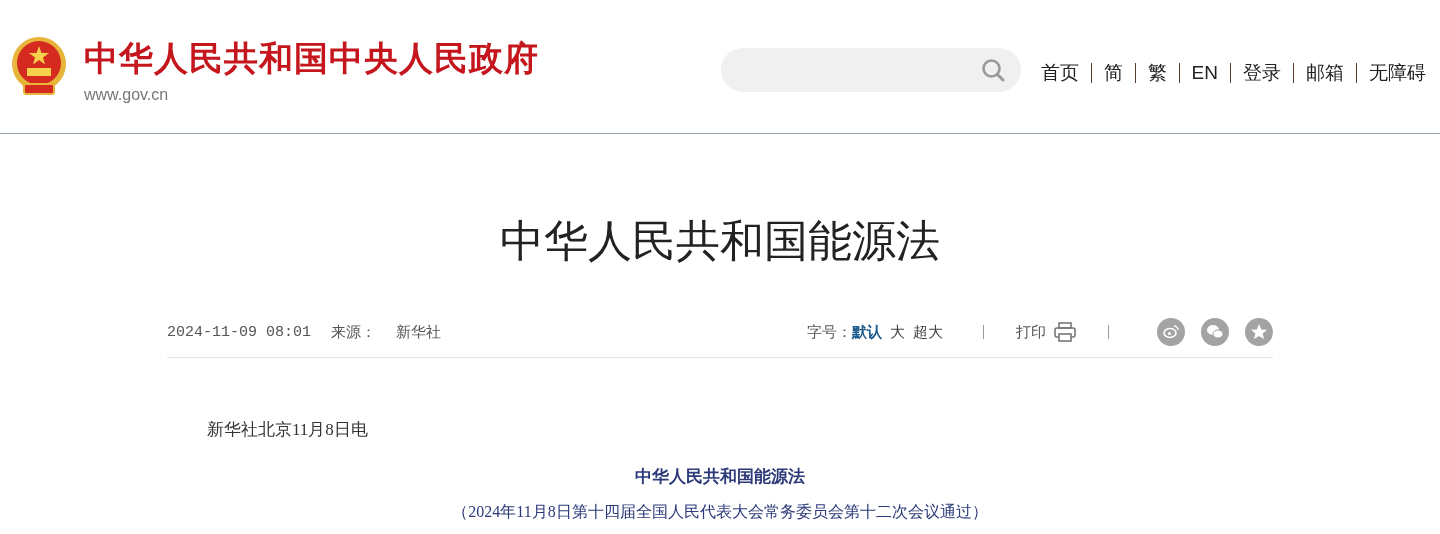 The image size is (1440, 534). What do you see at coordinates (1325, 72) in the screenshot?
I see `nav-link: 邮箱` at bounding box center [1325, 72].